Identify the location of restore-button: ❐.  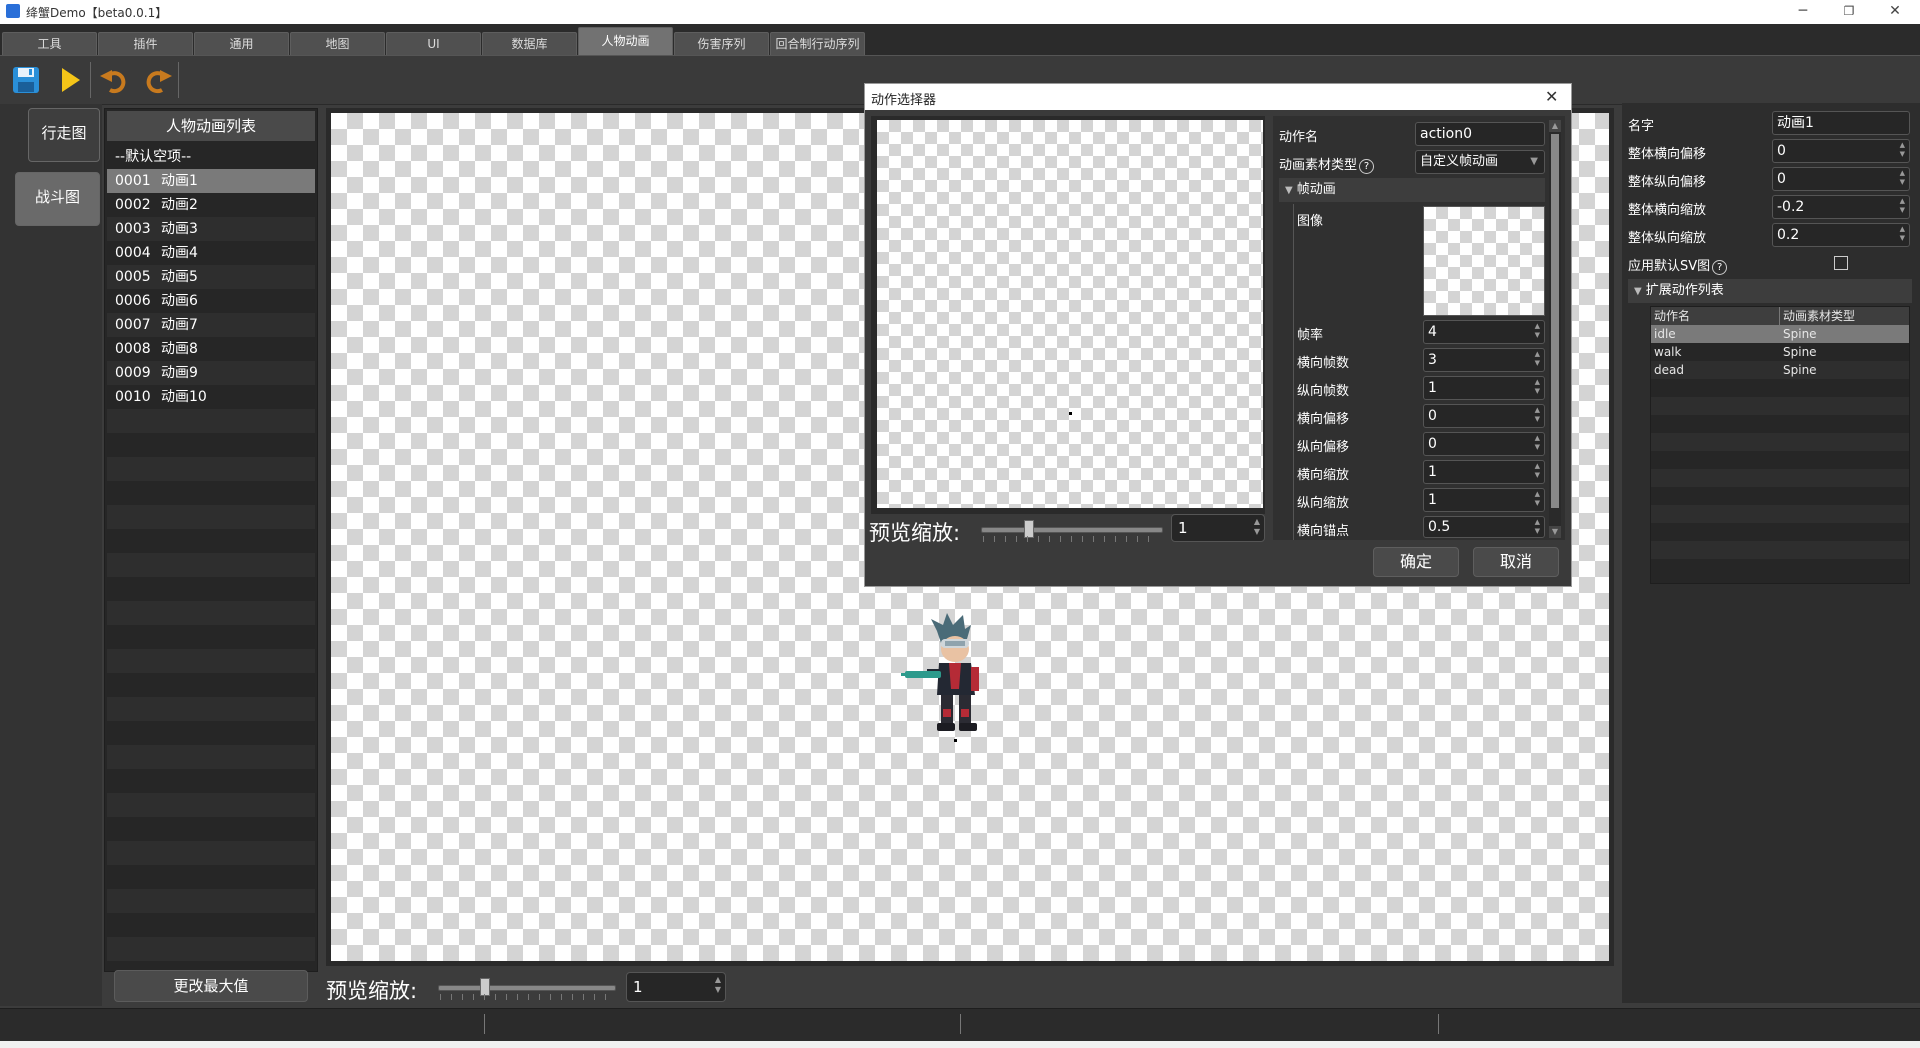
(1849, 12).